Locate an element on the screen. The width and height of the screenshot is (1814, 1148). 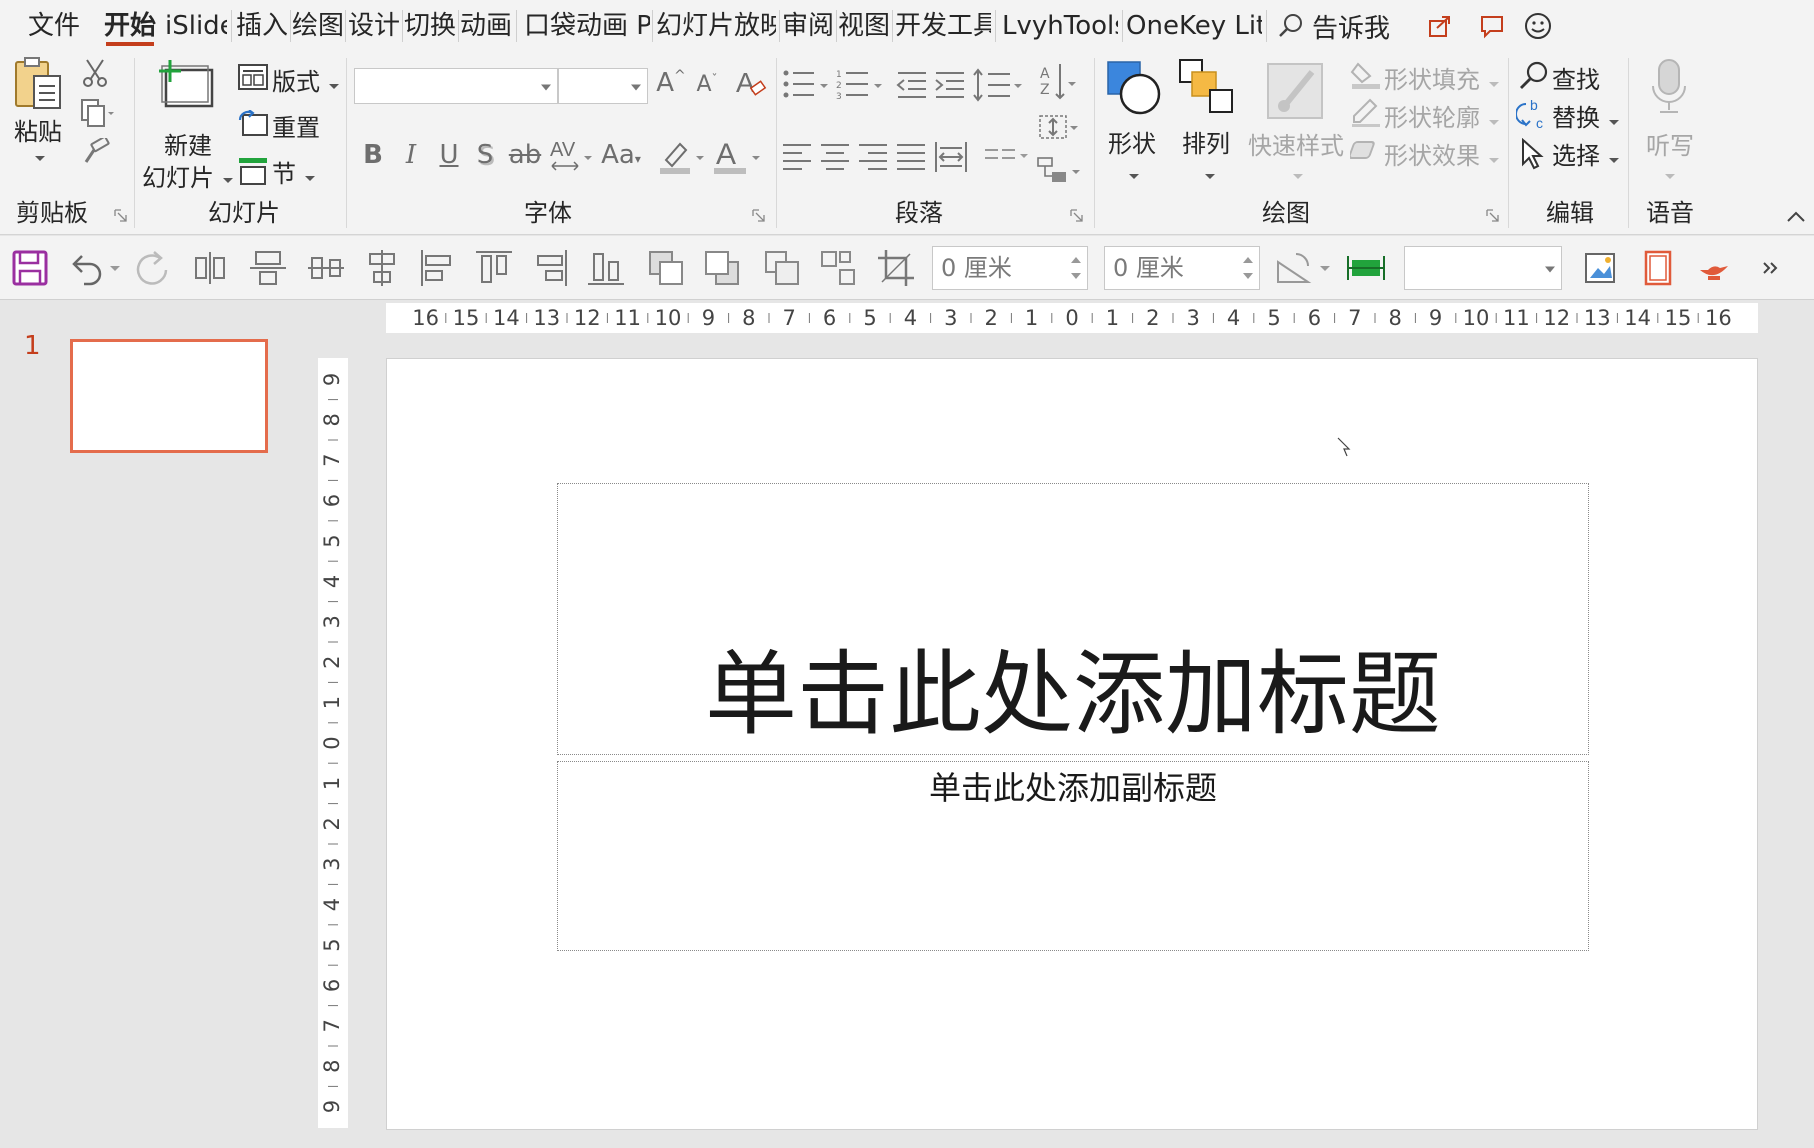
shape-fill-label: 形状填充 is located at coordinates (1432, 77).